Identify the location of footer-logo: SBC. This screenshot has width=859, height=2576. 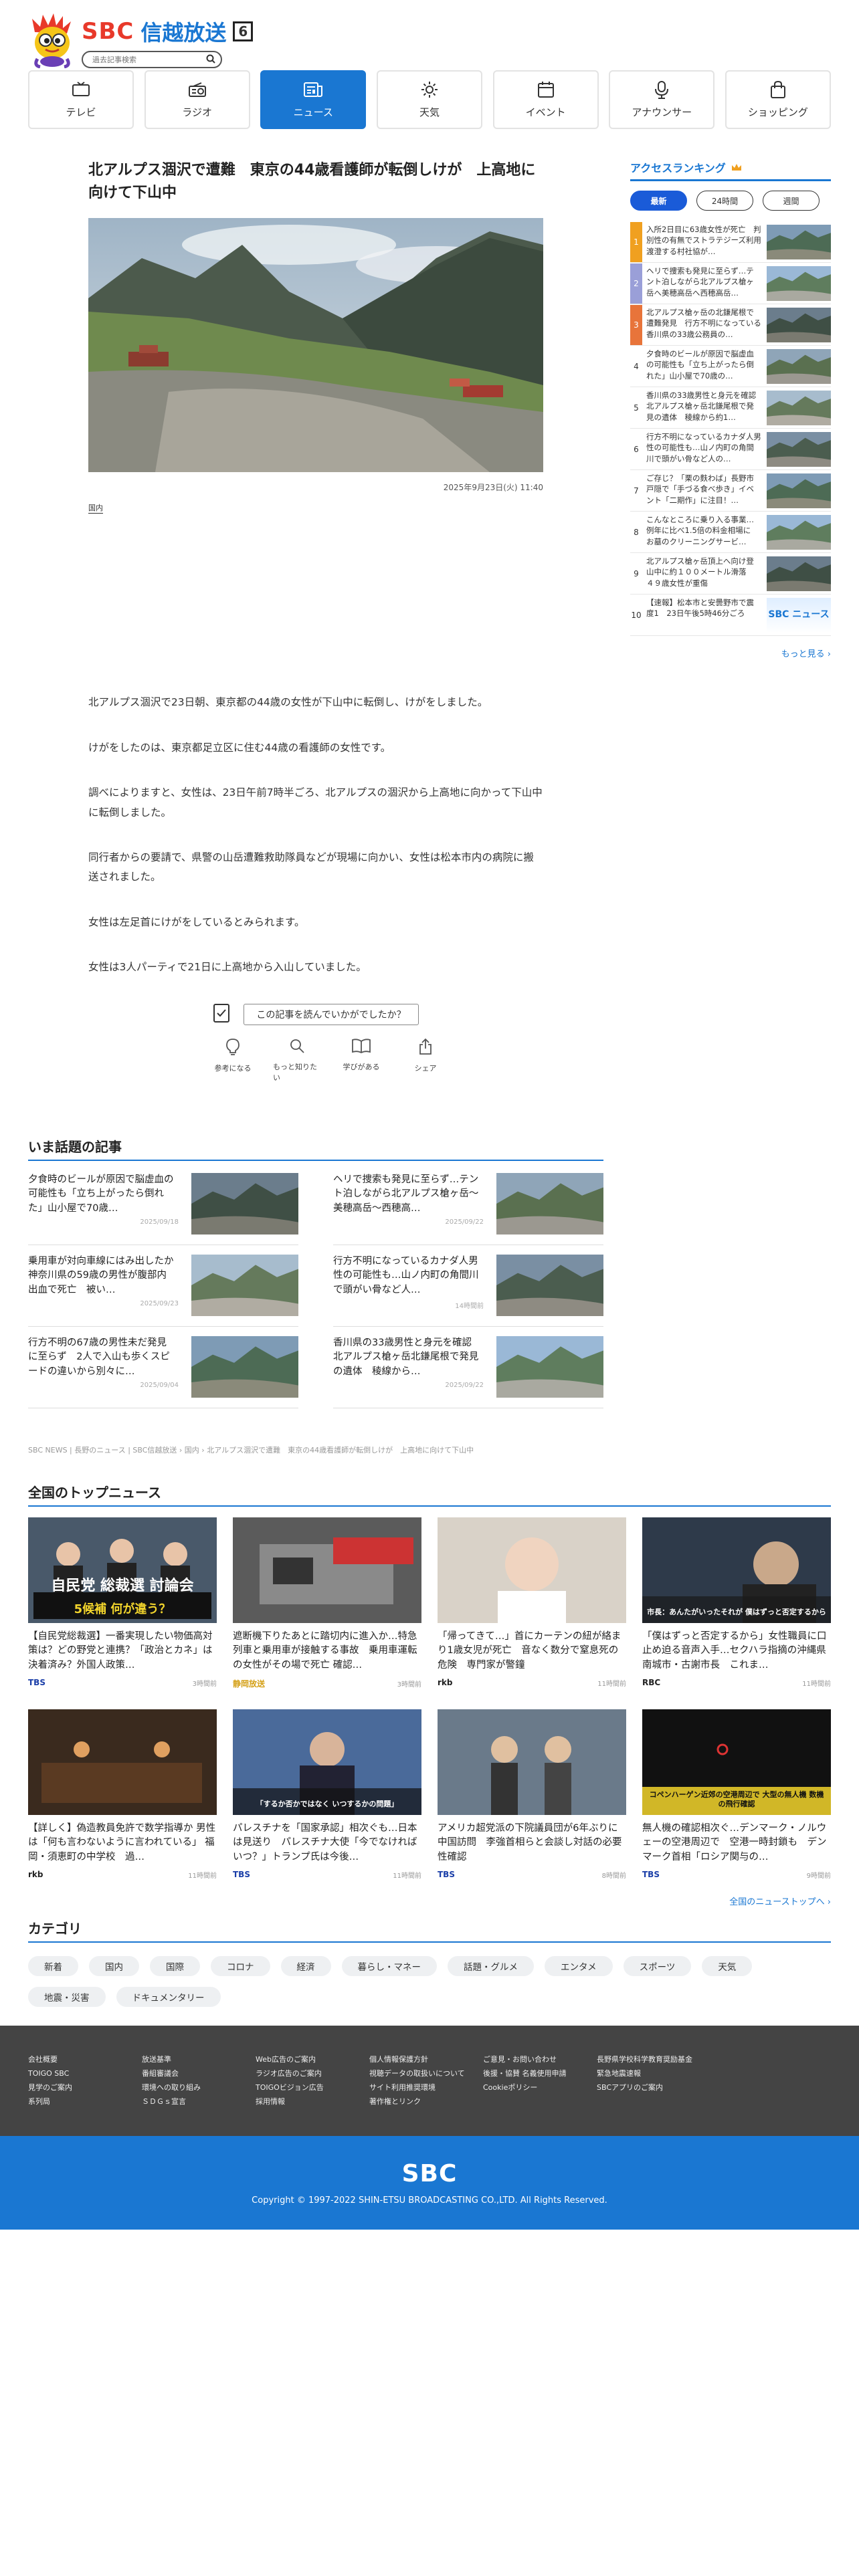
(430, 2173).